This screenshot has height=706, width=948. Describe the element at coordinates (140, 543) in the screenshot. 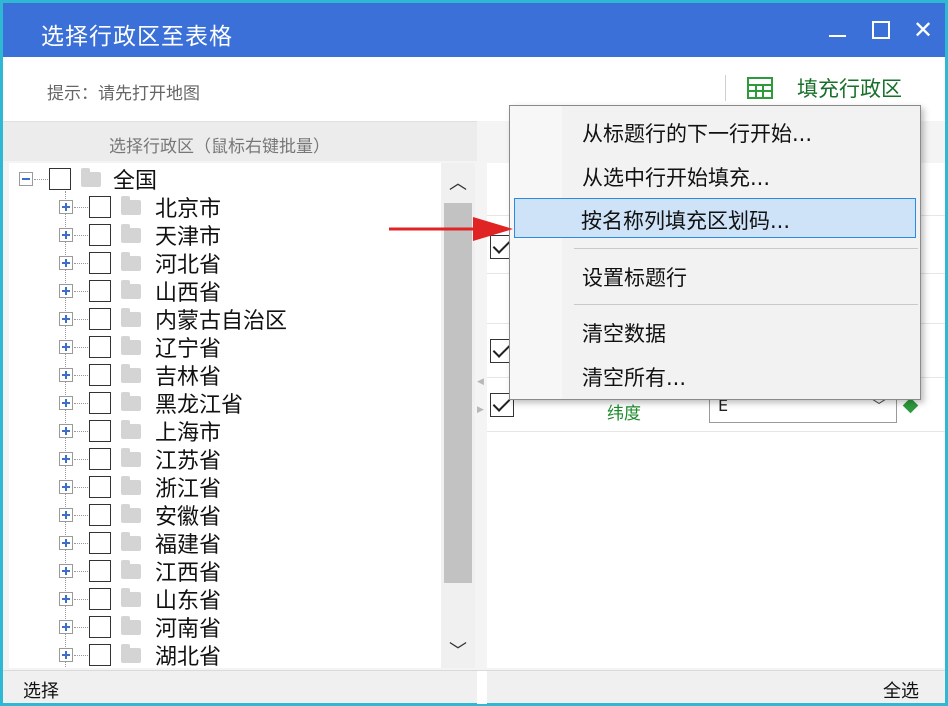

I see `tree-item-fujian: 福建省` at that location.